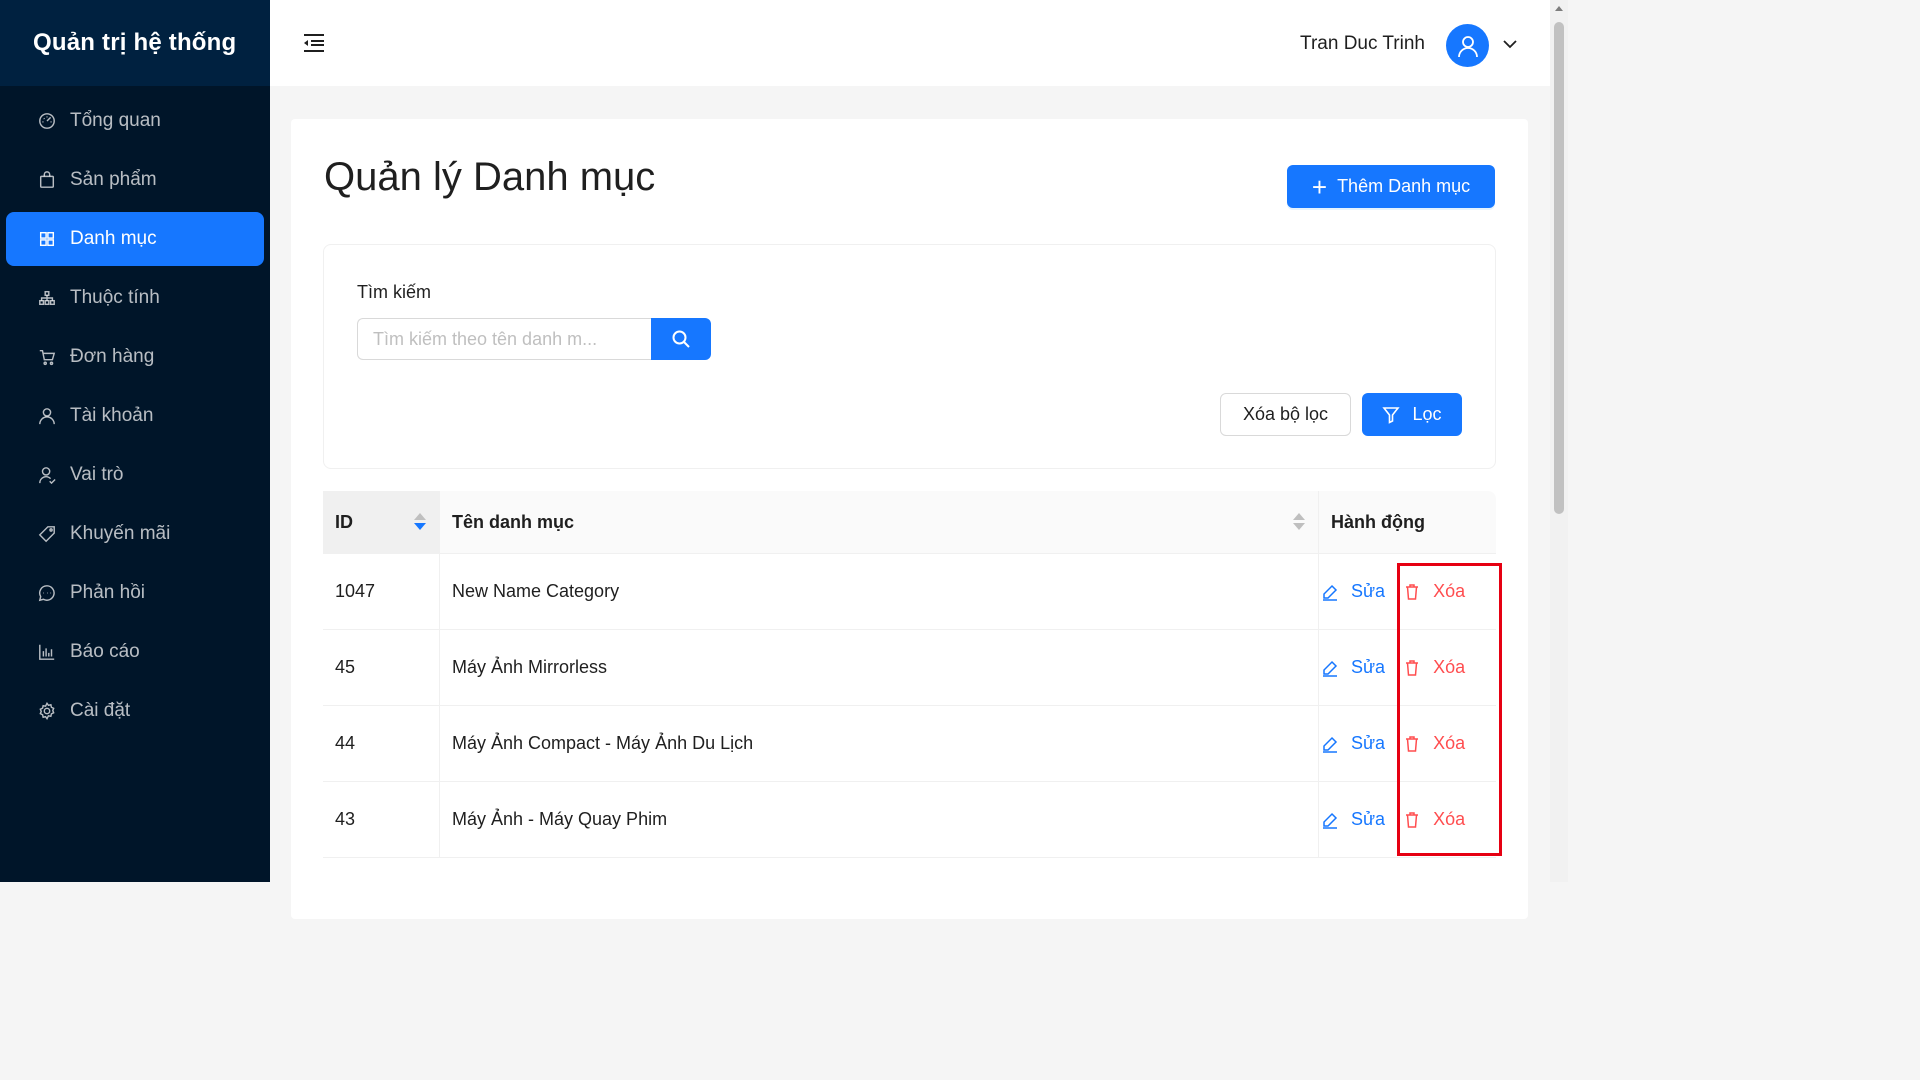 The height and width of the screenshot is (1080, 1920). What do you see at coordinates (97, 474) in the screenshot?
I see `sidebar-item-label: Vai trò` at bounding box center [97, 474].